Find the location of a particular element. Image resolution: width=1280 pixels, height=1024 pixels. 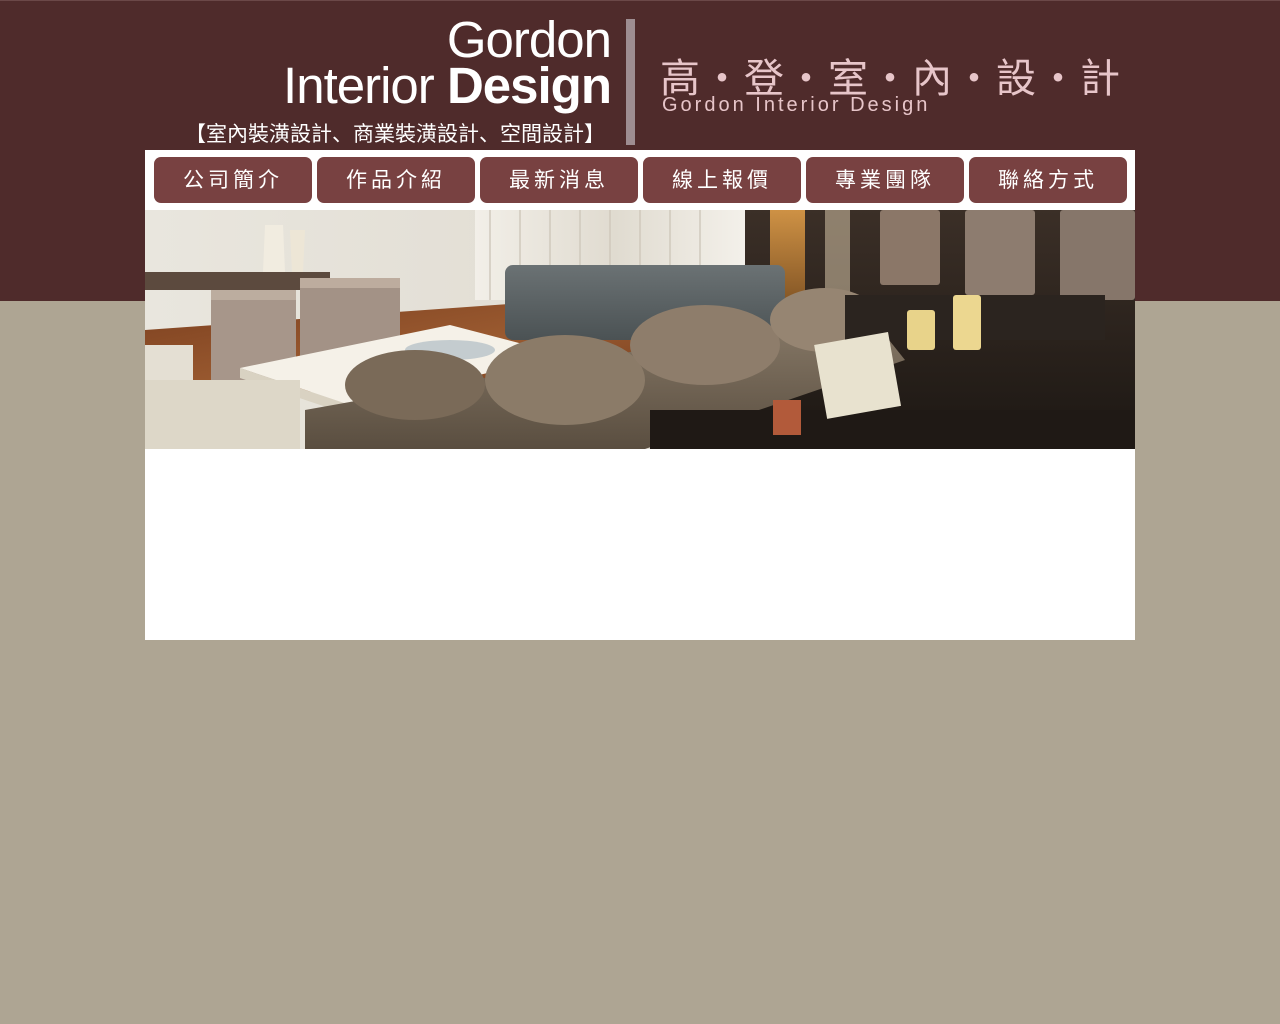

logo-tagline: 【室內裝潢設計、商業裝潢設計、空間設計】 is located at coordinates (395, 134).